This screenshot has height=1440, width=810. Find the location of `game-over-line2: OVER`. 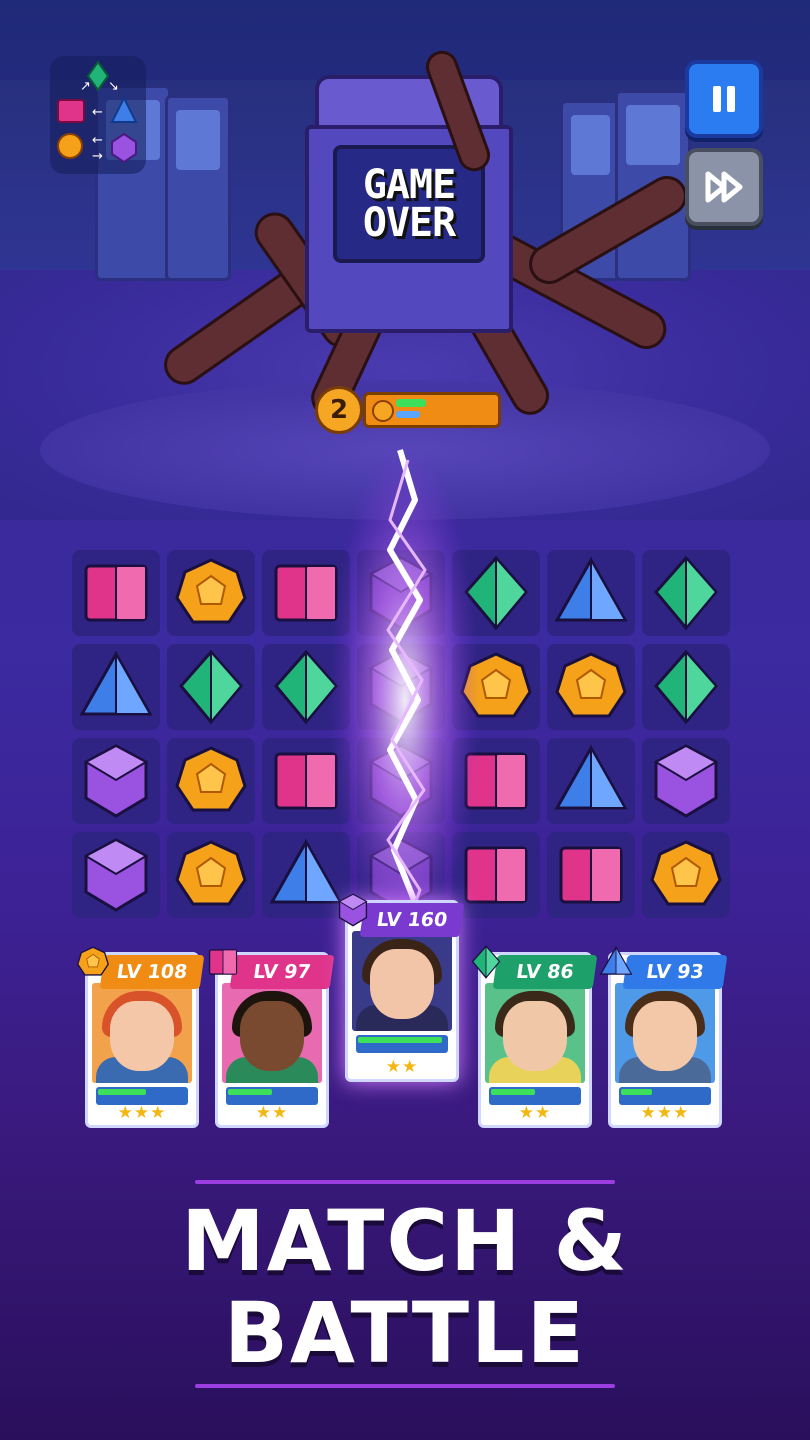

game-over-line2: OVER is located at coordinates (409, 223).